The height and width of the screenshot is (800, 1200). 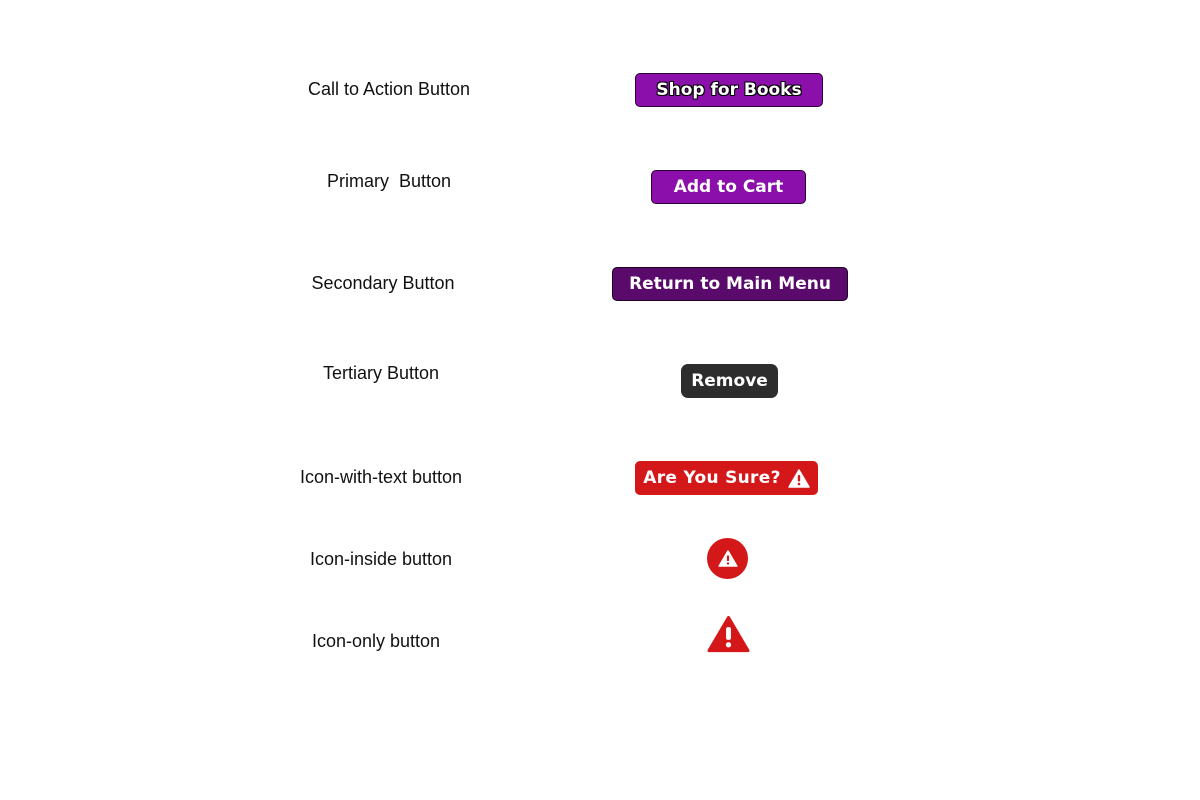 I want to click on label-icon-inside: Icon-inside button, so click(x=381, y=559).